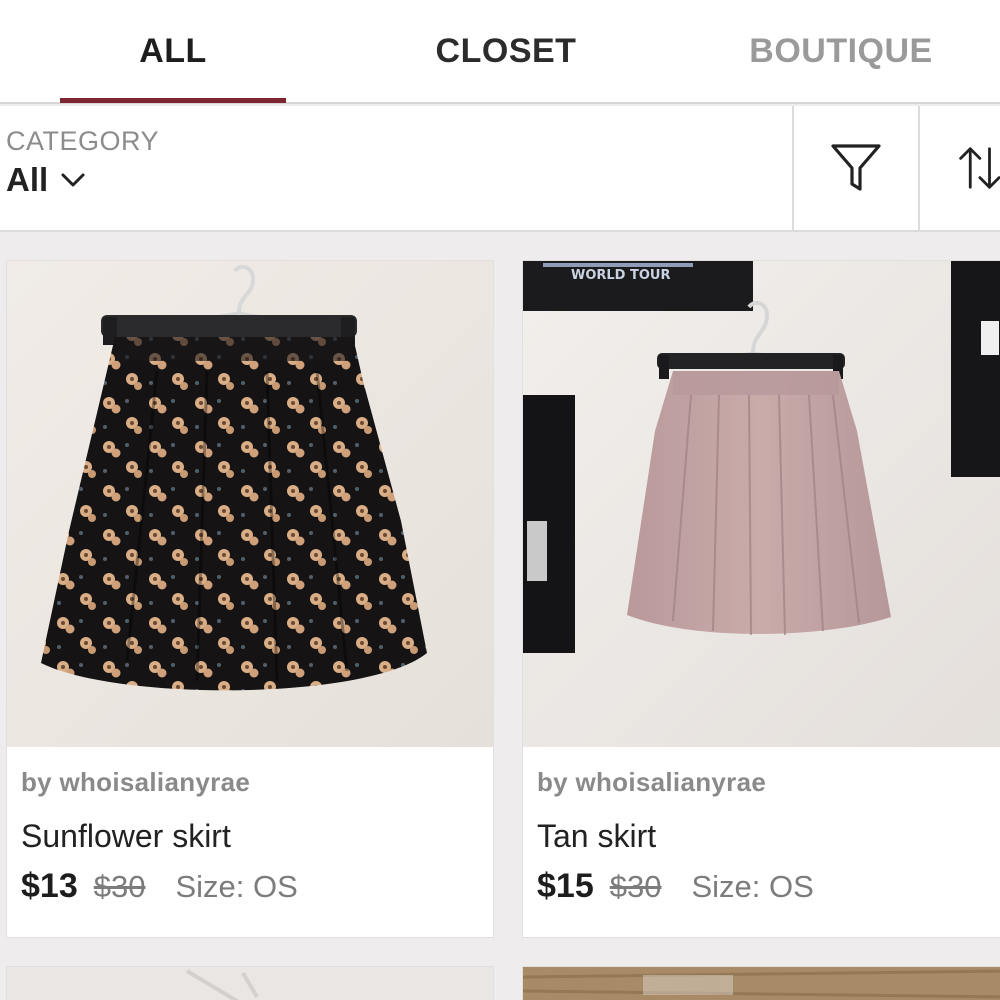 The image size is (1000, 1000). I want to click on listing-title: Sunflower skirt, so click(126, 836).